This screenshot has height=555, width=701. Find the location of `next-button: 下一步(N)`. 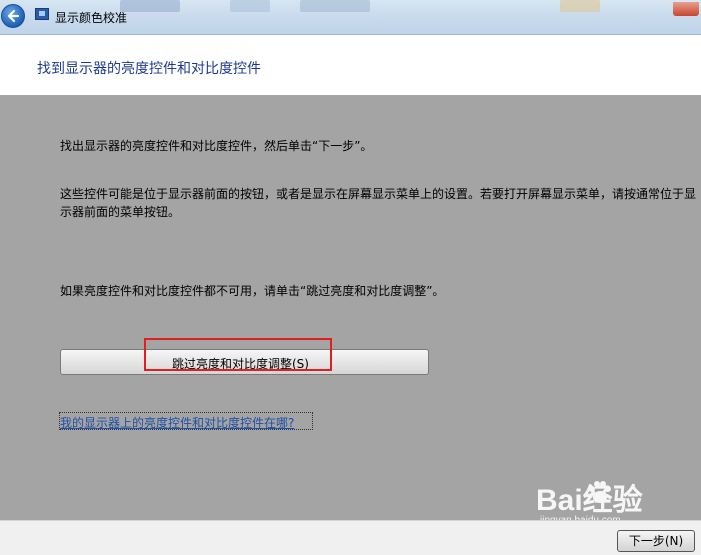

next-button: 下一步(N) is located at coordinates (656, 541).